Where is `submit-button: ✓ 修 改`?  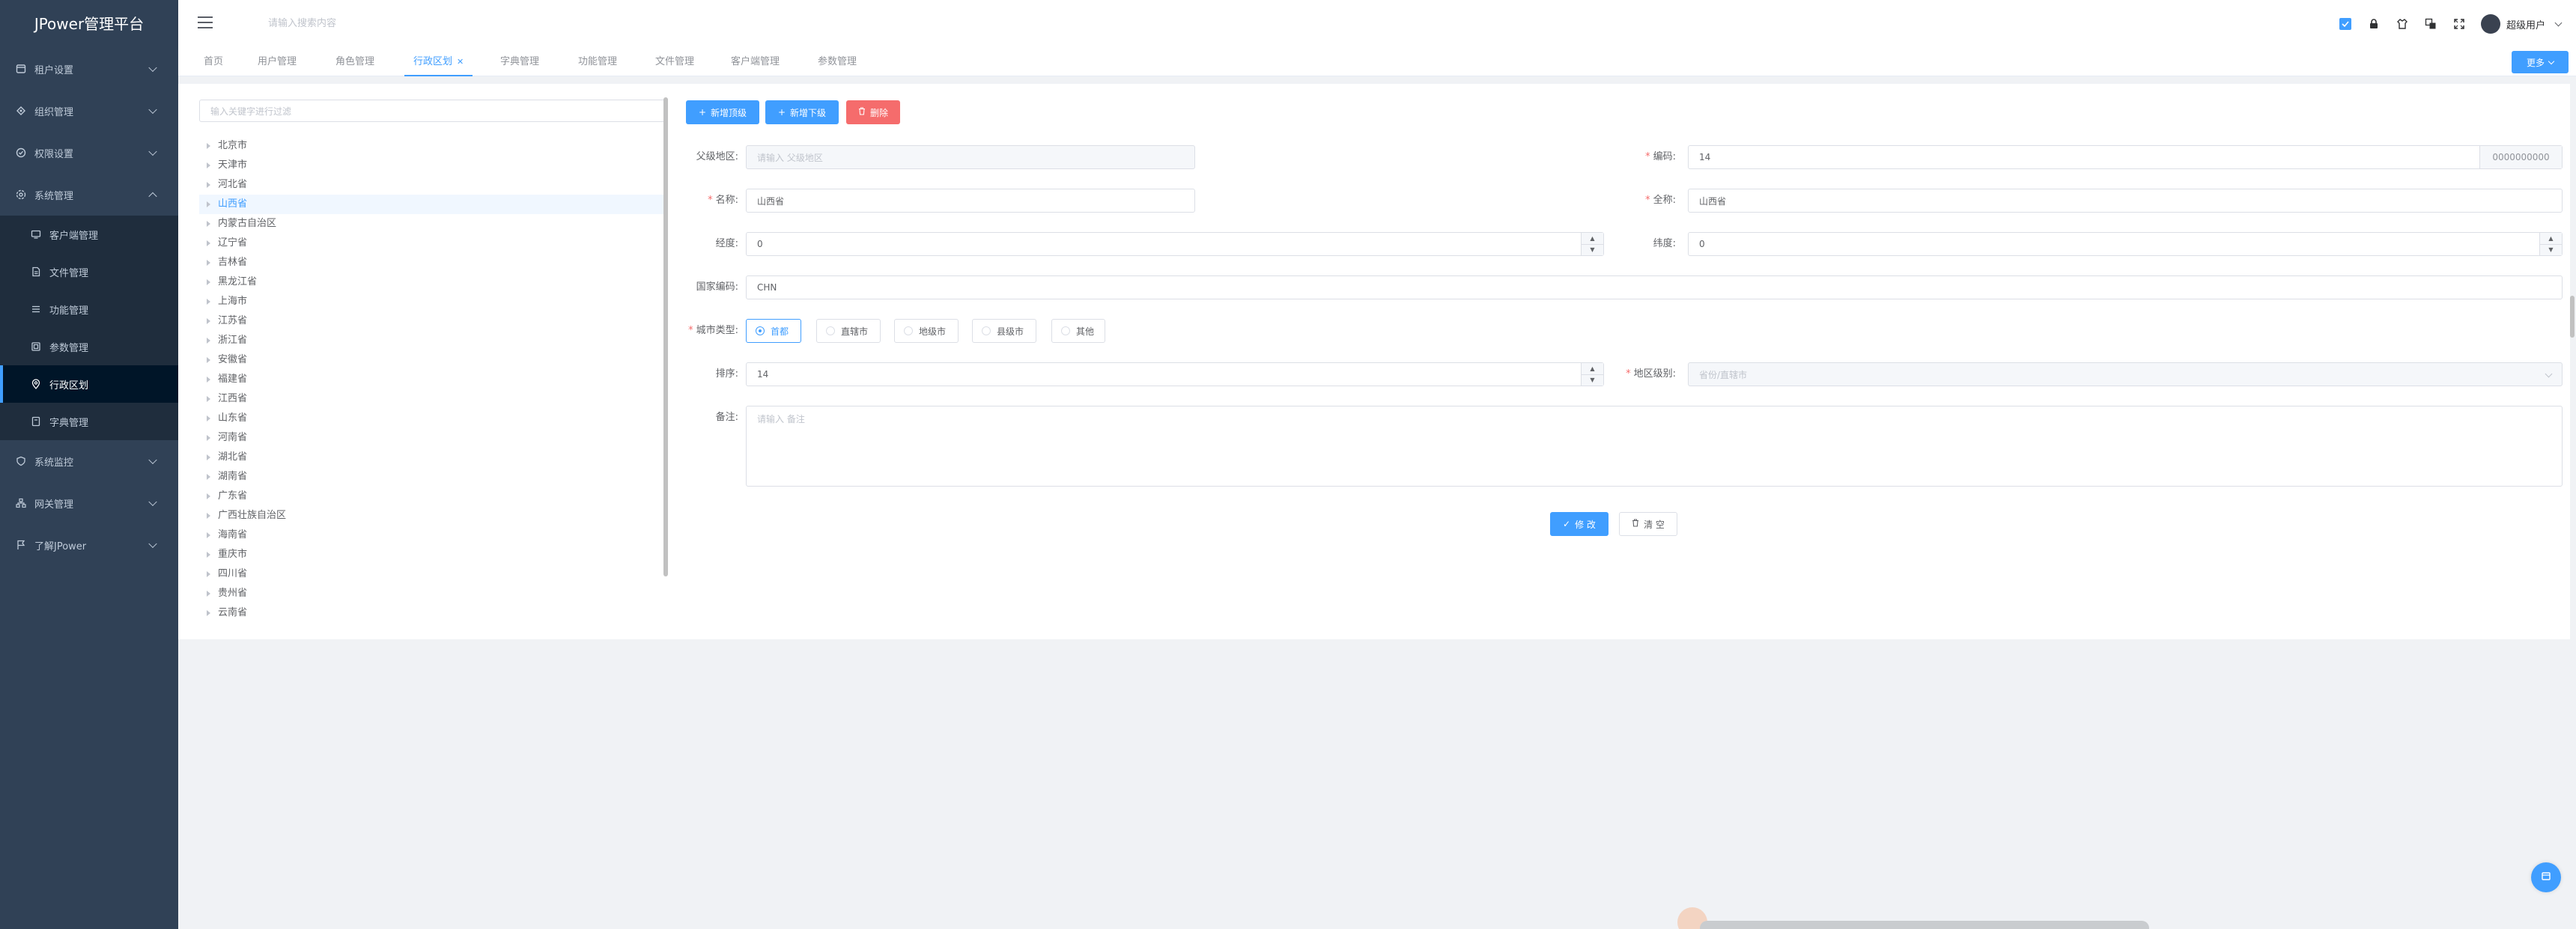
submit-button: ✓ 修 改 is located at coordinates (1579, 524).